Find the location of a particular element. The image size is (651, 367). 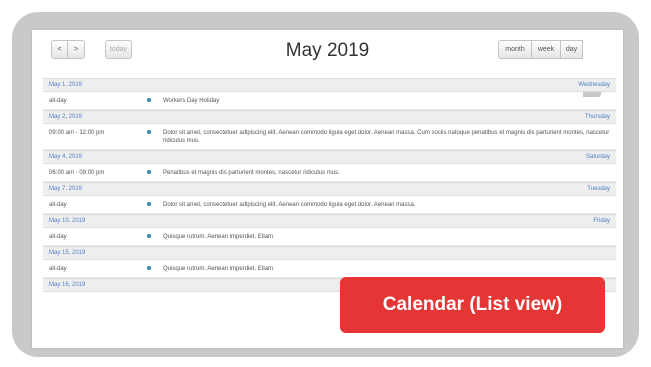

day-of-week: Friday is located at coordinates (601, 221).